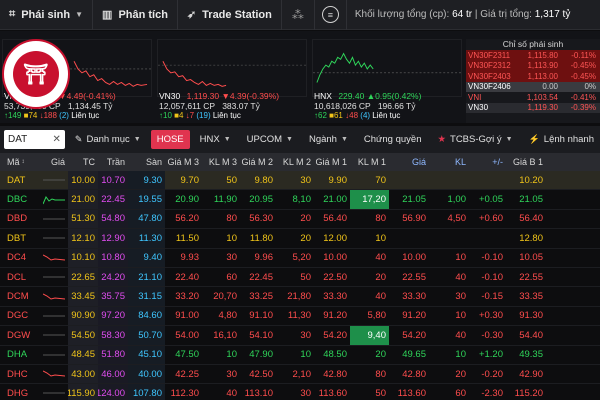 The width and height of the screenshot is (600, 400). I want to click on bid3-price: 56.20, so click(187, 219).